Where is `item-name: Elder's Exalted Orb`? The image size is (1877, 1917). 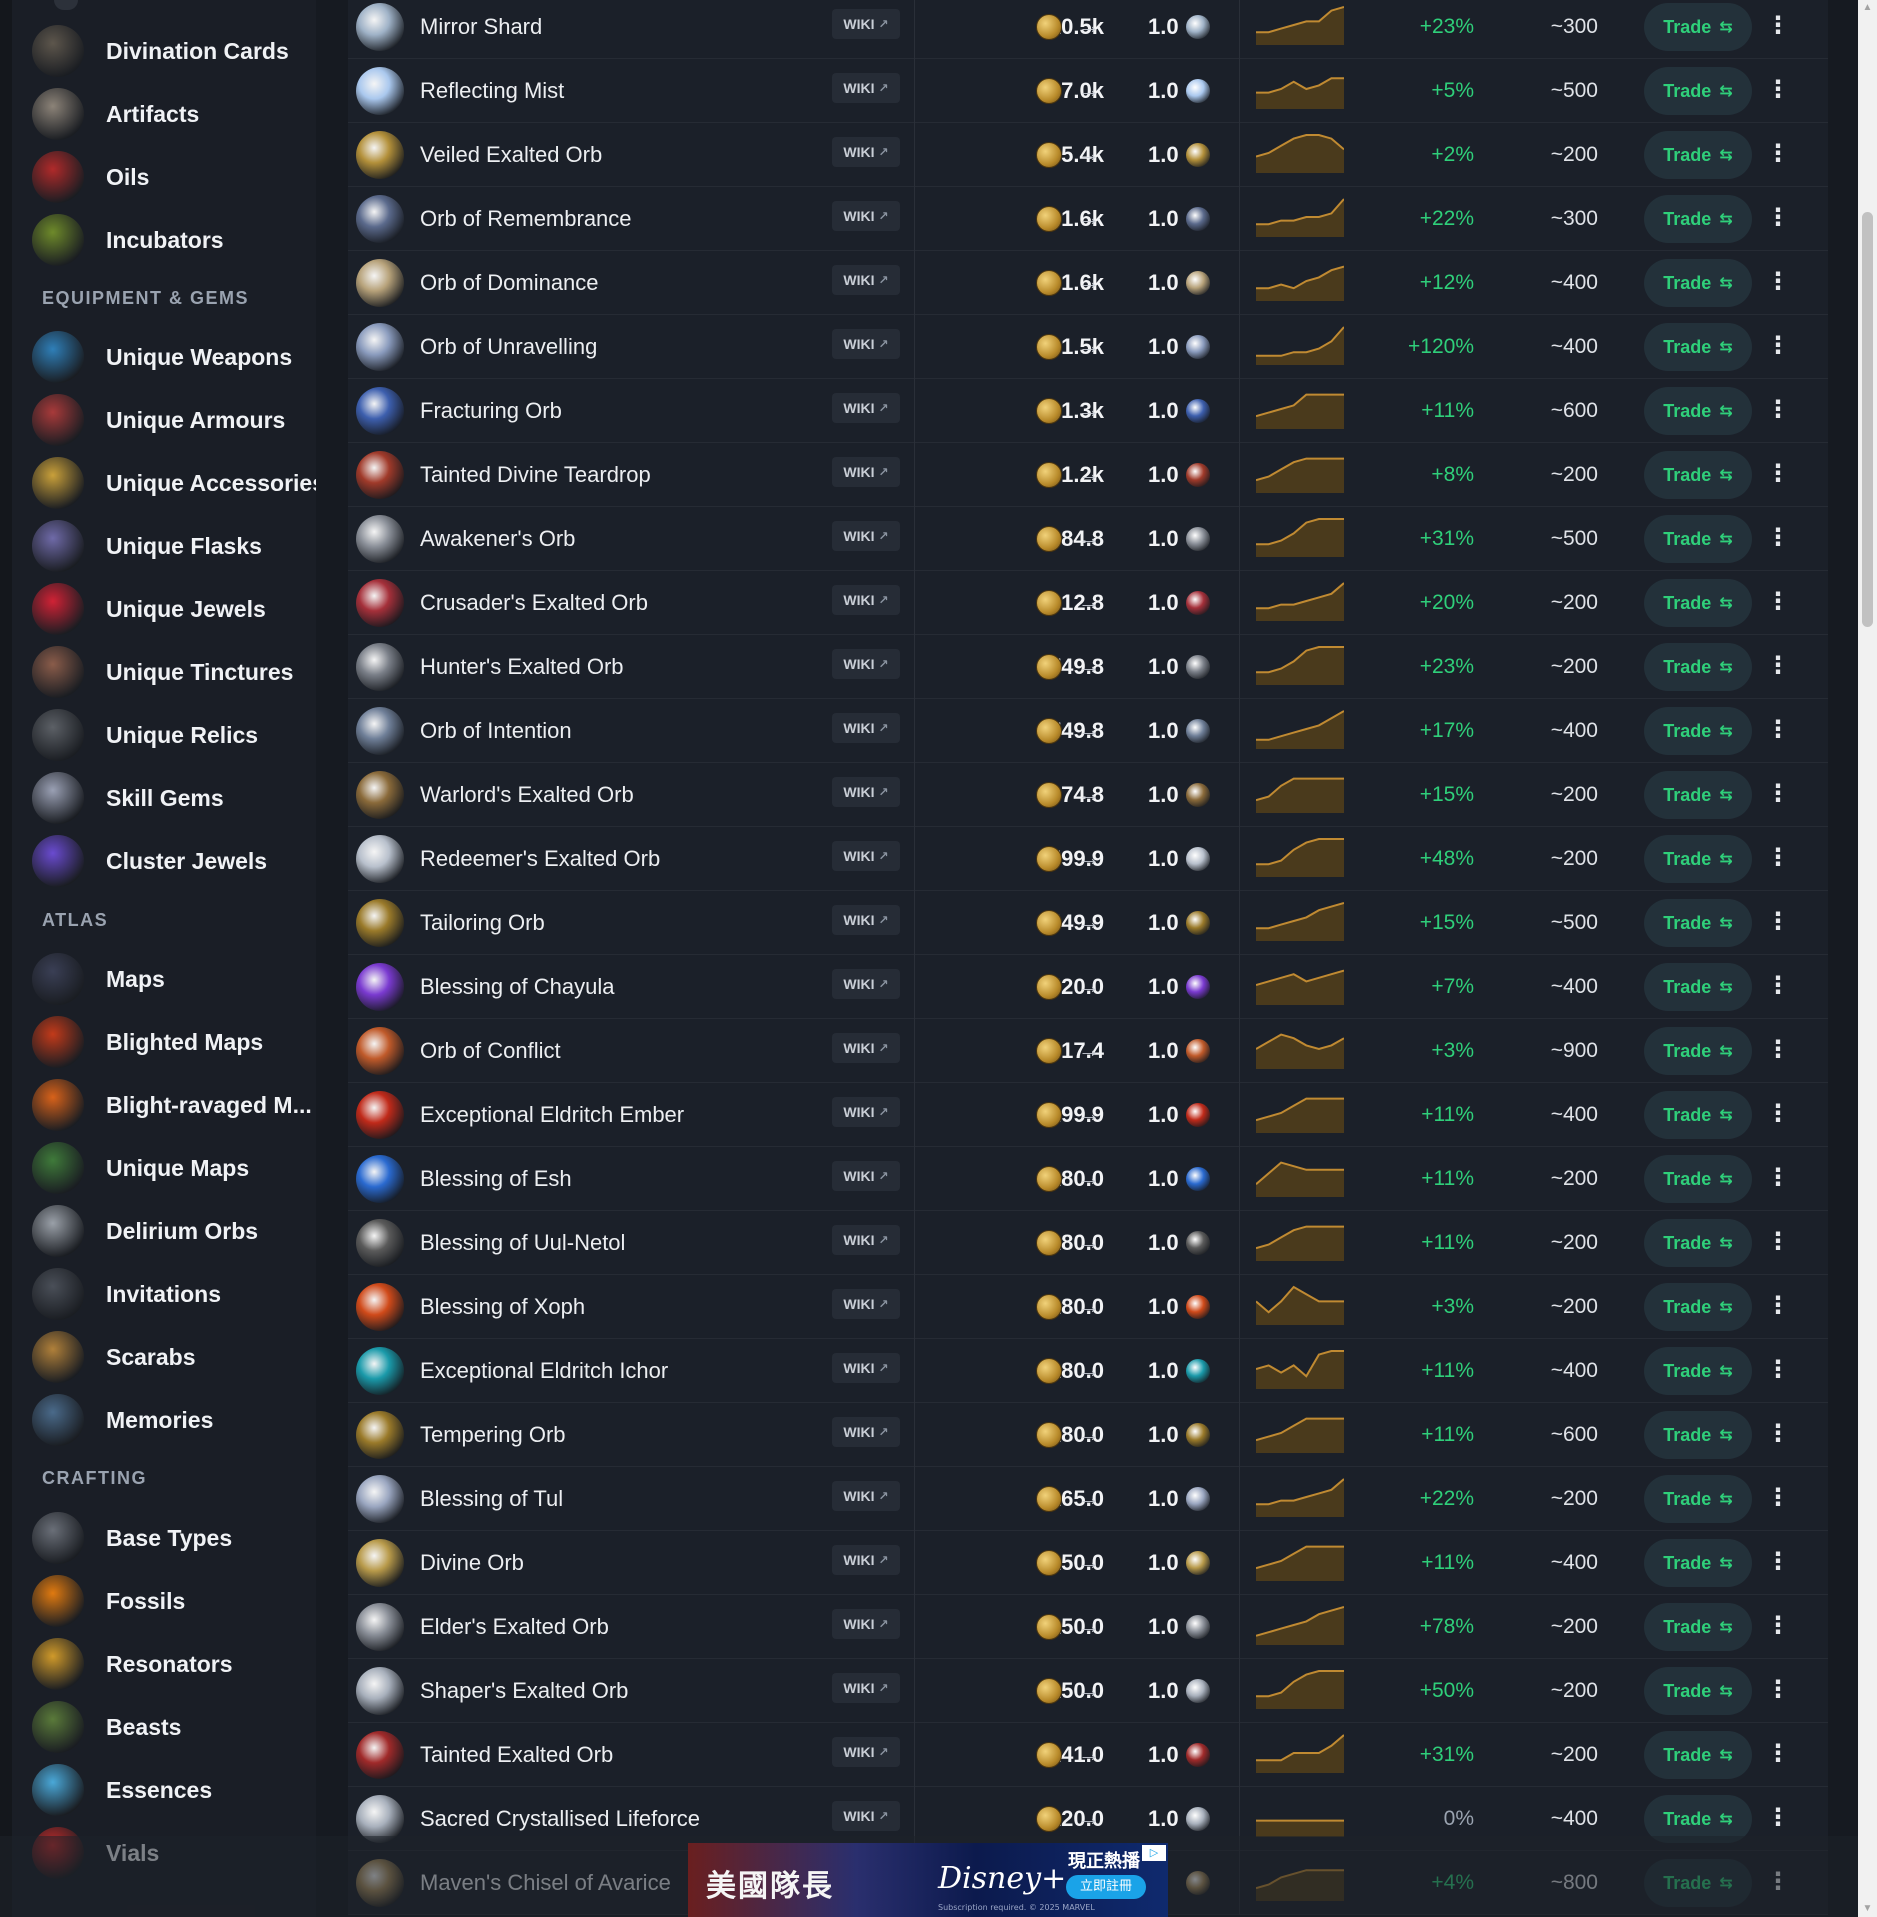 item-name: Elder's Exalted Orb is located at coordinates (514, 1627).